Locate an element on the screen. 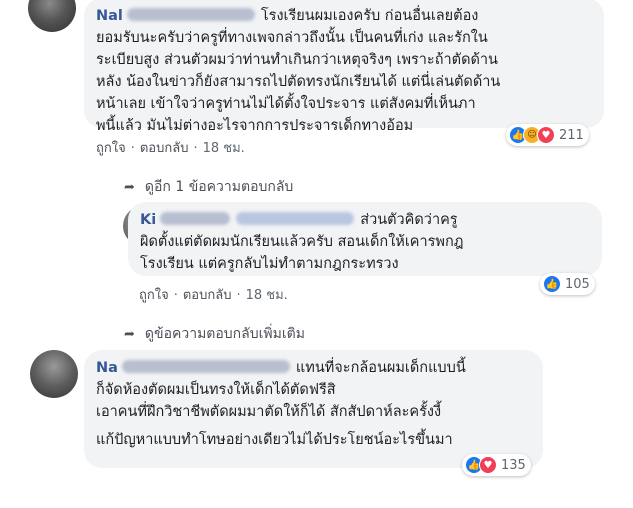  comment-author: Ki is located at coordinates (148, 220).